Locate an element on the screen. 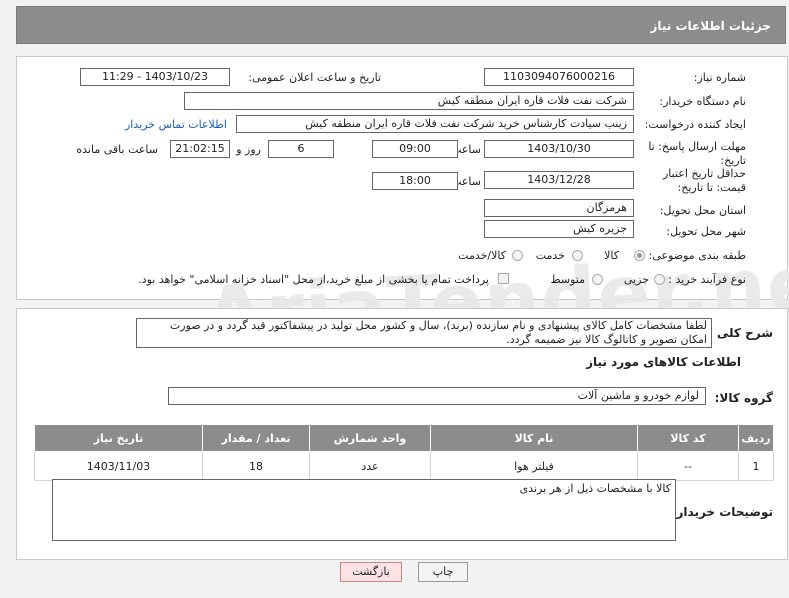 This screenshot has height=598, width=789. col-need-date: تاریخ نیاز is located at coordinates (118, 438).